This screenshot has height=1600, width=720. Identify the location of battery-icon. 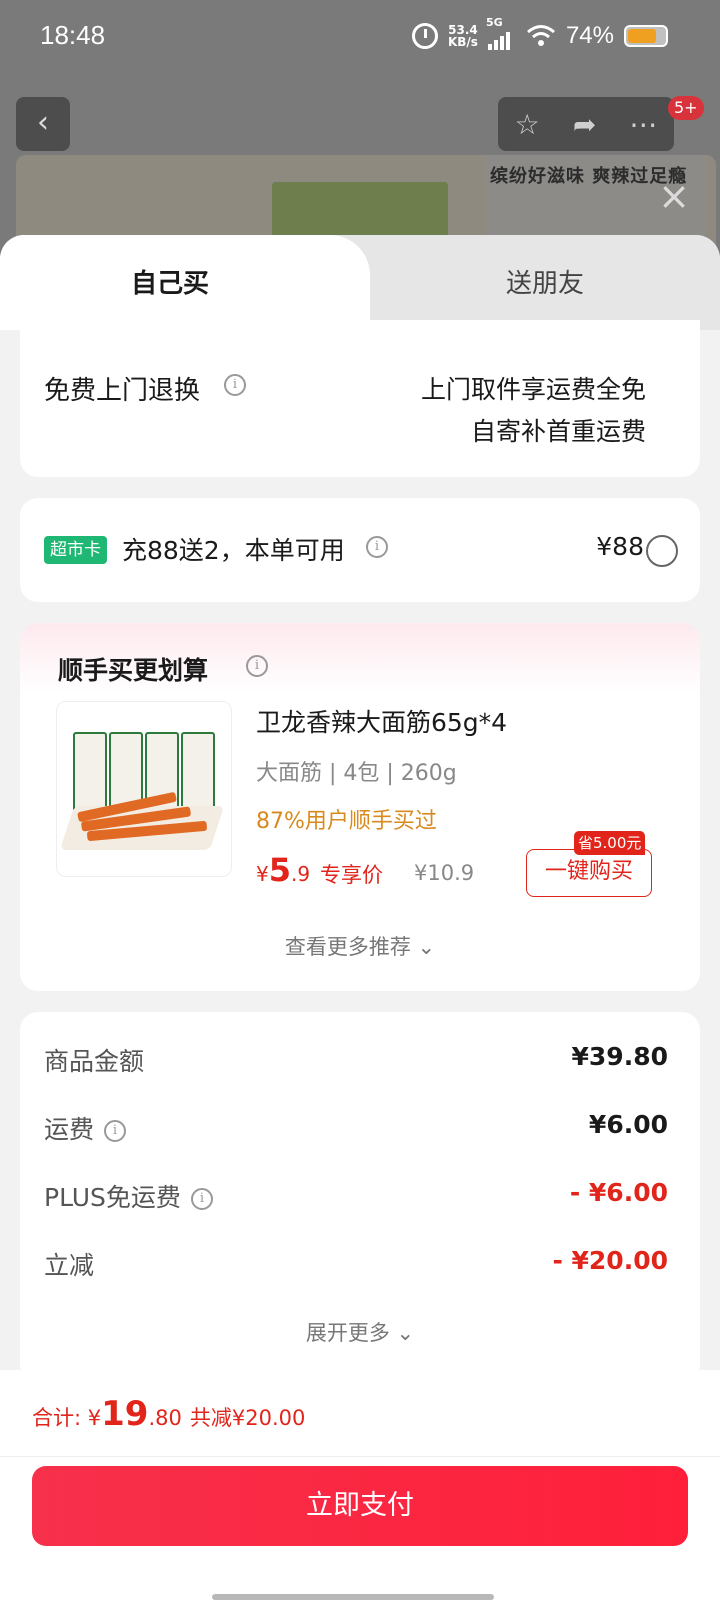
(646, 36).